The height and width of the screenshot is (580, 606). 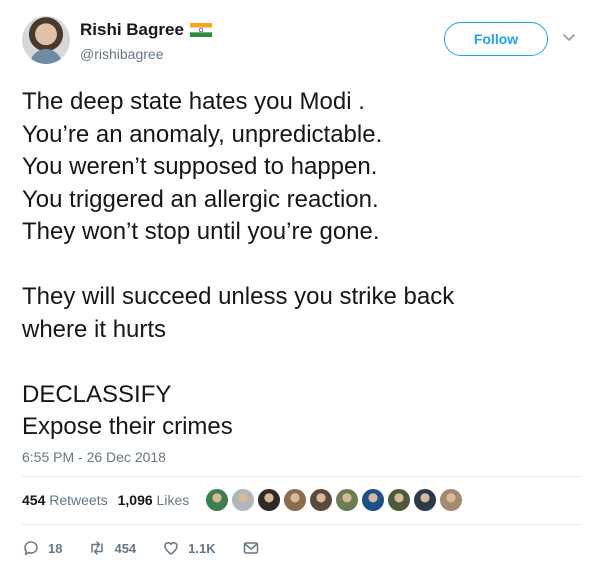 What do you see at coordinates (125, 548) in the screenshot?
I see `retweet-count: 454` at bounding box center [125, 548].